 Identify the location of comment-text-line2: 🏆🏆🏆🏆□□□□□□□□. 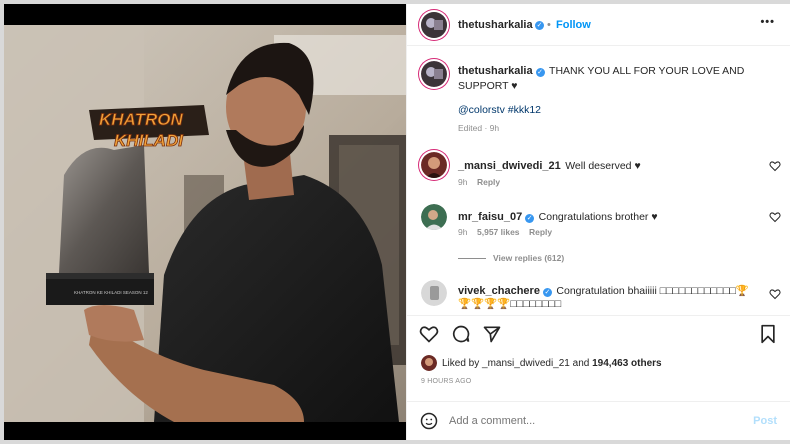
(510, 304).